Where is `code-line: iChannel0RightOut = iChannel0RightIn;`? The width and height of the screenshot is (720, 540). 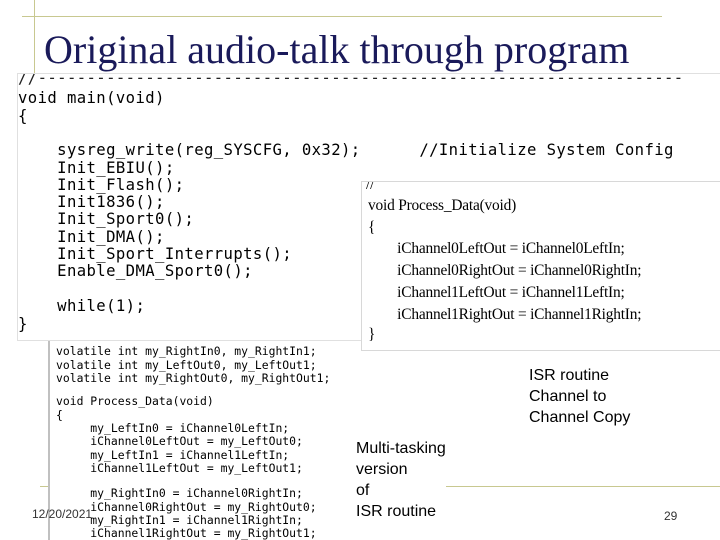 code-line: iChannel0RightOut = iChannel0RightIn; is located at coordinates (505, 270).